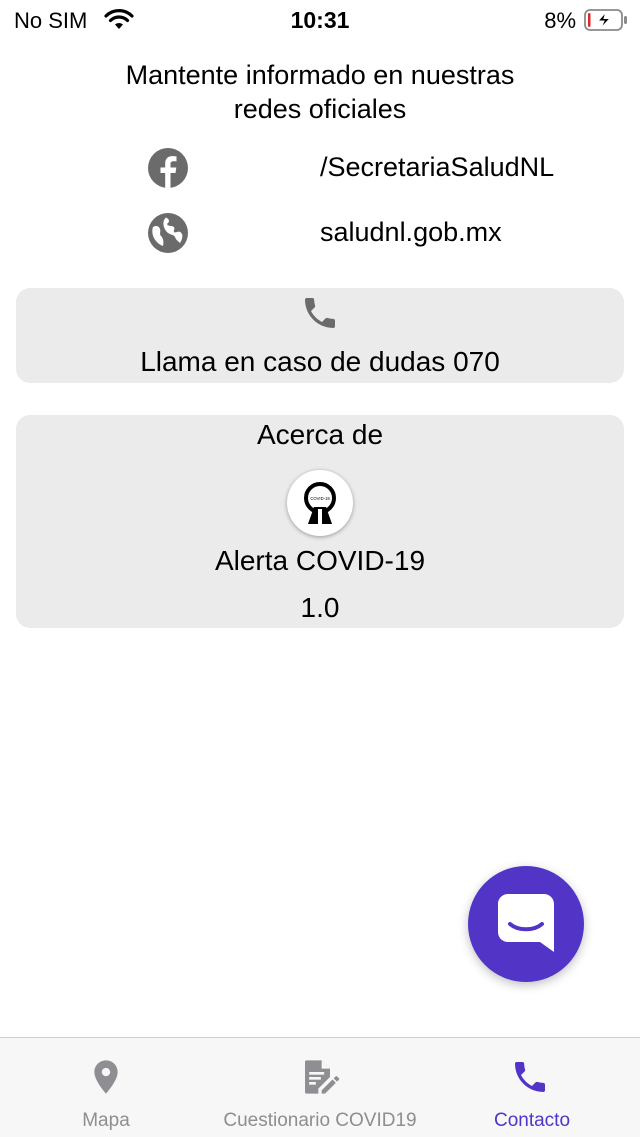  What do you see at coordinates (411, 232) in the screenshot?
I see `website-url: saludnl.gob.mx` at bounding box center [411, 232].